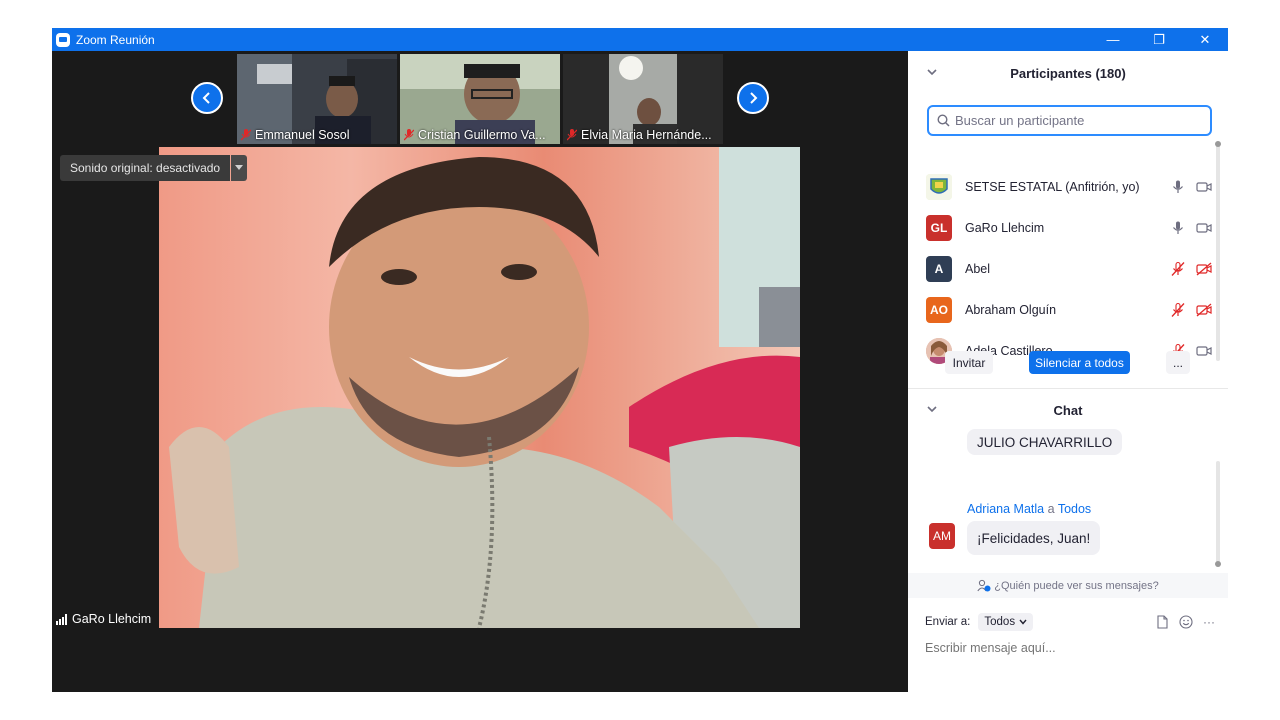 The height and width of the screenshot is (720, 1280). Describe the element at coordinates (1070, 648) in the screenshot. I see `chat-message-input` at that location.